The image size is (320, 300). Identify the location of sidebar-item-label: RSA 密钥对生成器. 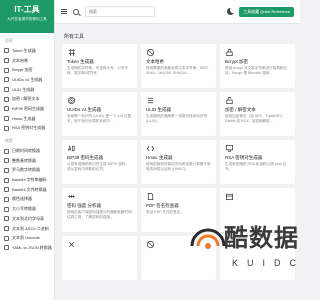
(29, 128).